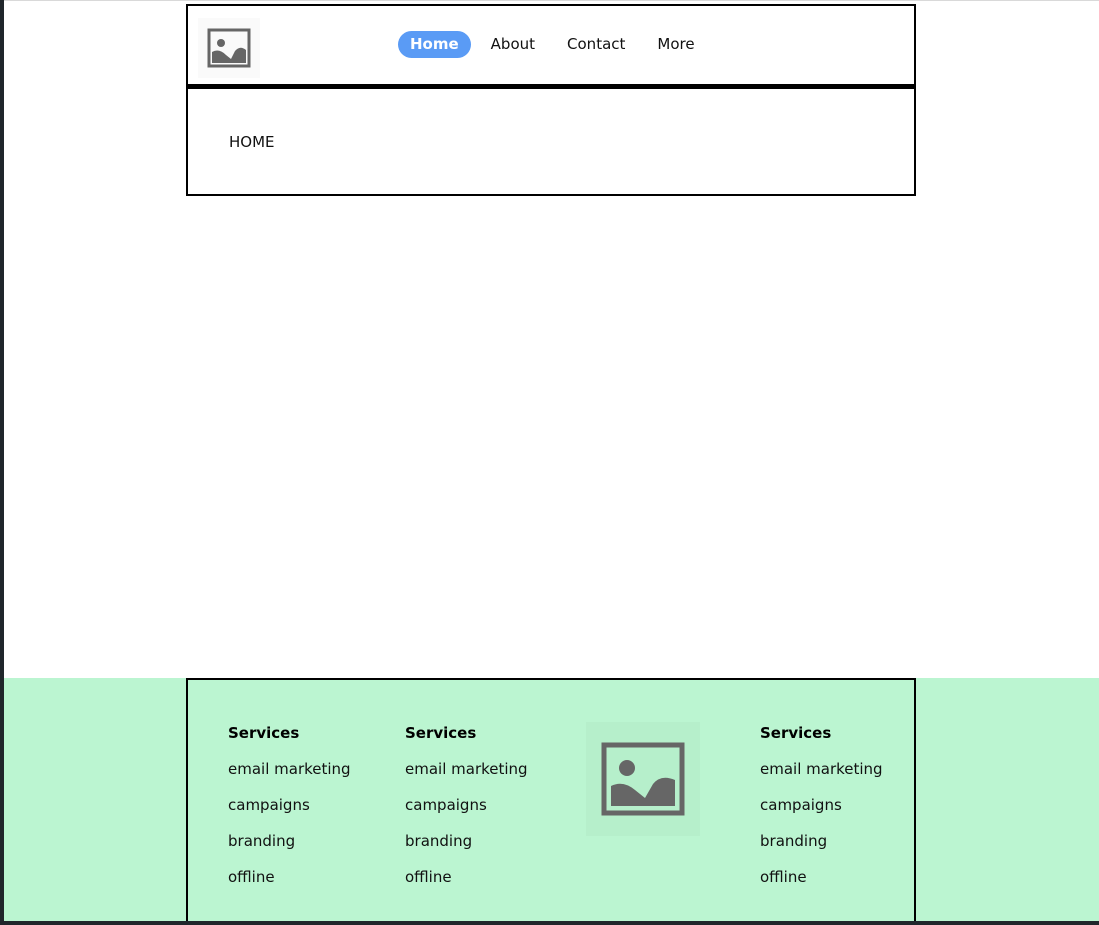  I want to click on page-title: HOME, so click(252, 142).